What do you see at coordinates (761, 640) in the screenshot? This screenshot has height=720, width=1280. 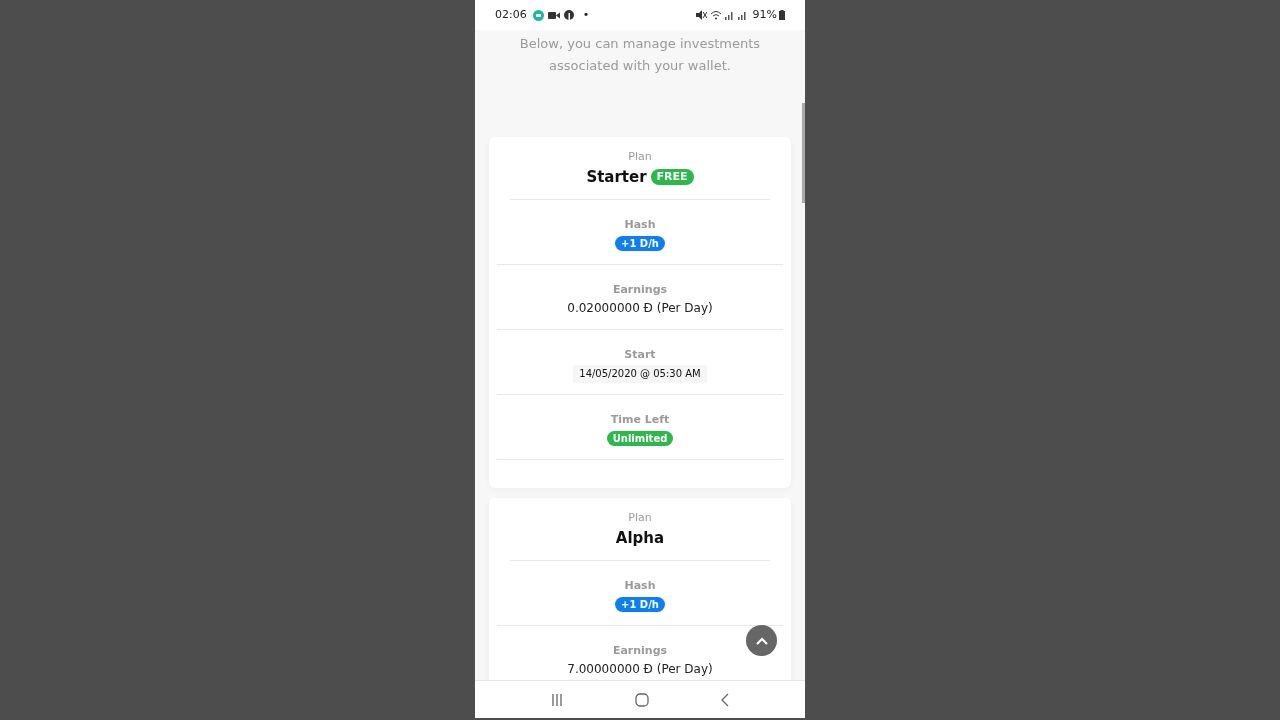 I see `chevron-up-icon` at bounding box center [761, 640].